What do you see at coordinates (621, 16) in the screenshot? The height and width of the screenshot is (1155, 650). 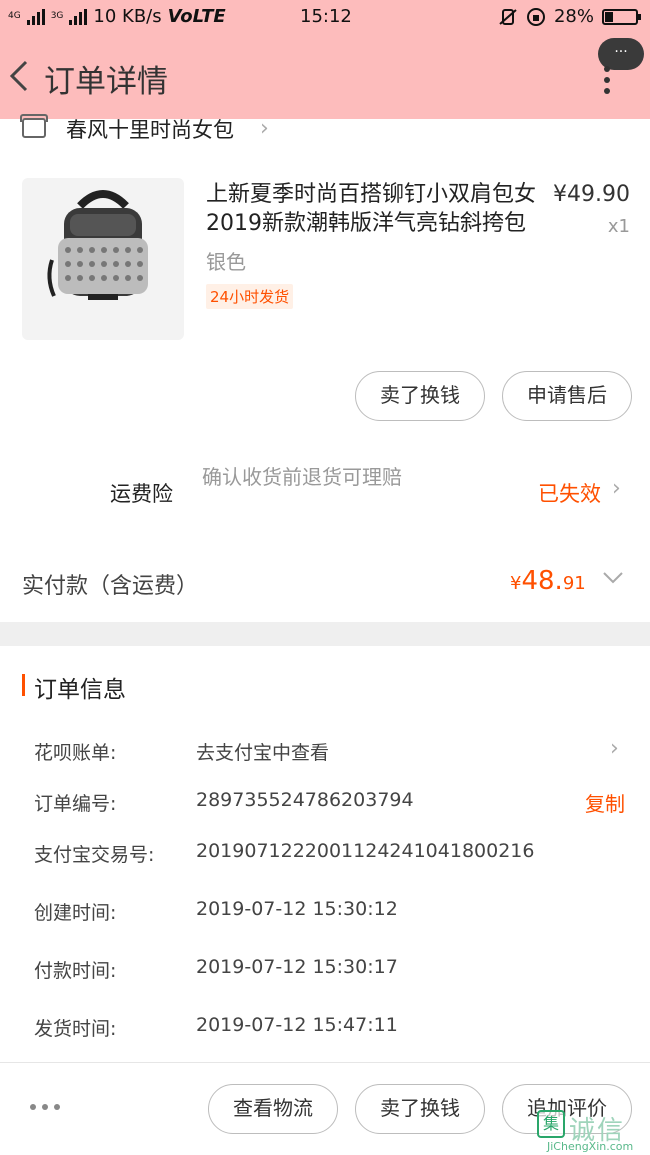 I see `battery-icon` at bounding box center [621, 16].